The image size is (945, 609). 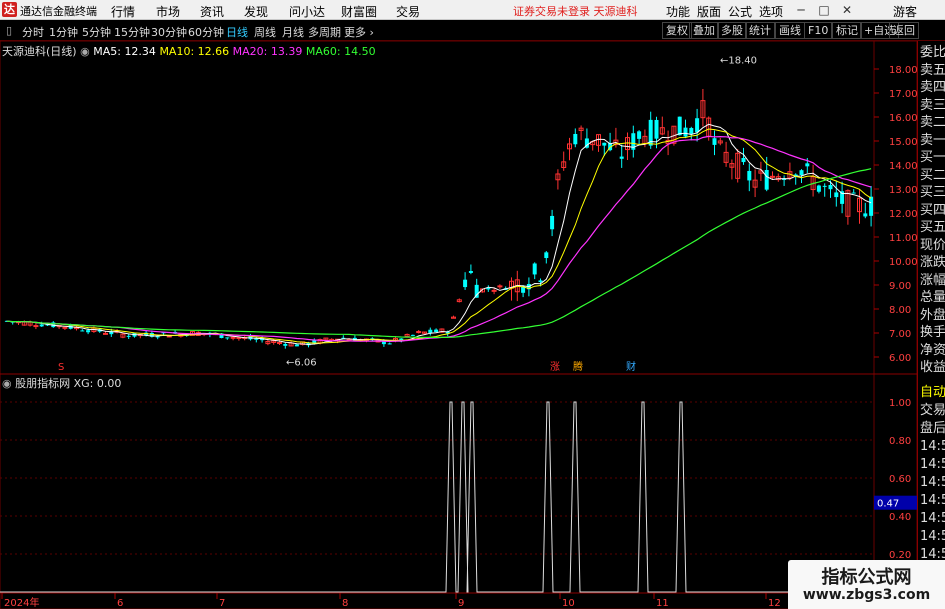 I want to click on indicator-settings-icon: ◉, so click(x=8, y=383).